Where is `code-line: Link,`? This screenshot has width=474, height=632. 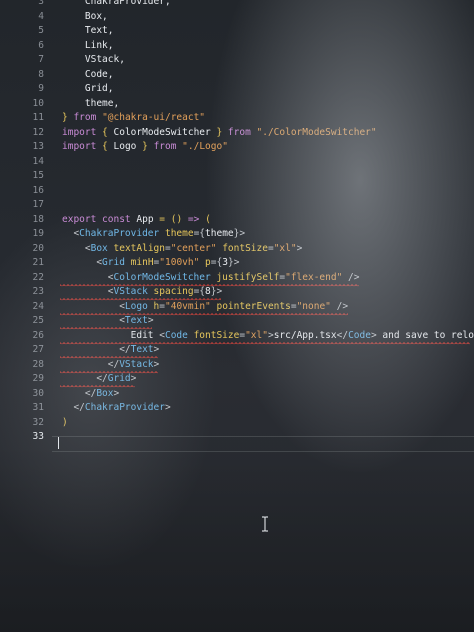 code-line: Link, is located at coordinates (88, 45).